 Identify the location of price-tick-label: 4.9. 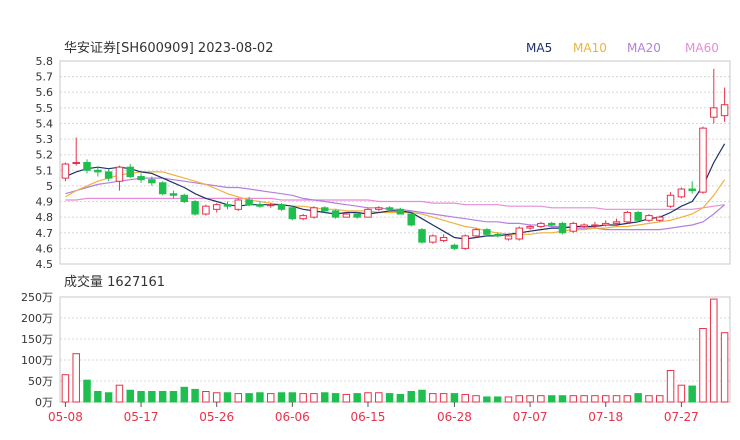
(45, 202).